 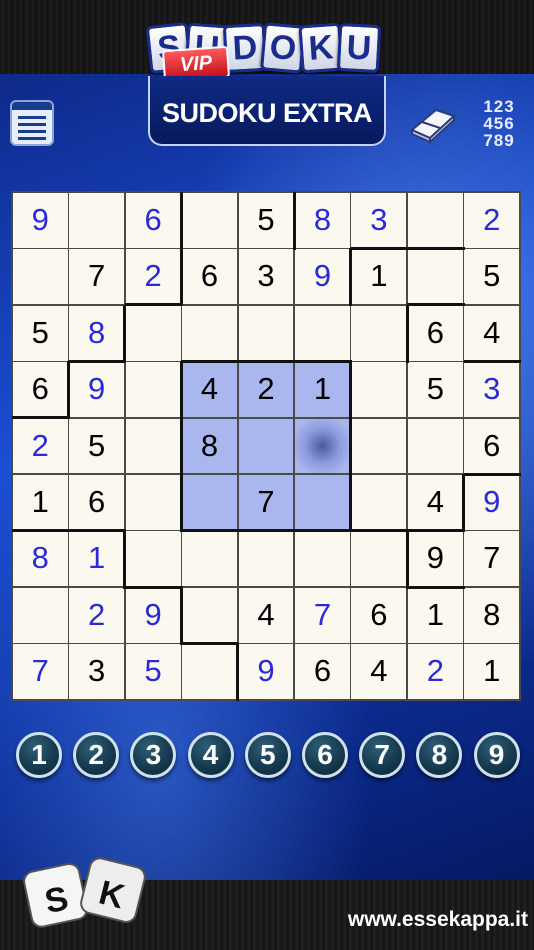 What do you see at coordinates (325, 755) in the screenshot?
I see `digit-button-6: 6` at bounding box center [325, 755].